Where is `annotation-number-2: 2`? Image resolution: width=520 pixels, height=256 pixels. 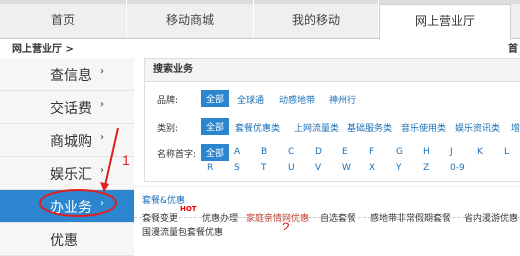
annotation-number-2: 2 is located at coordinates (286, 224).